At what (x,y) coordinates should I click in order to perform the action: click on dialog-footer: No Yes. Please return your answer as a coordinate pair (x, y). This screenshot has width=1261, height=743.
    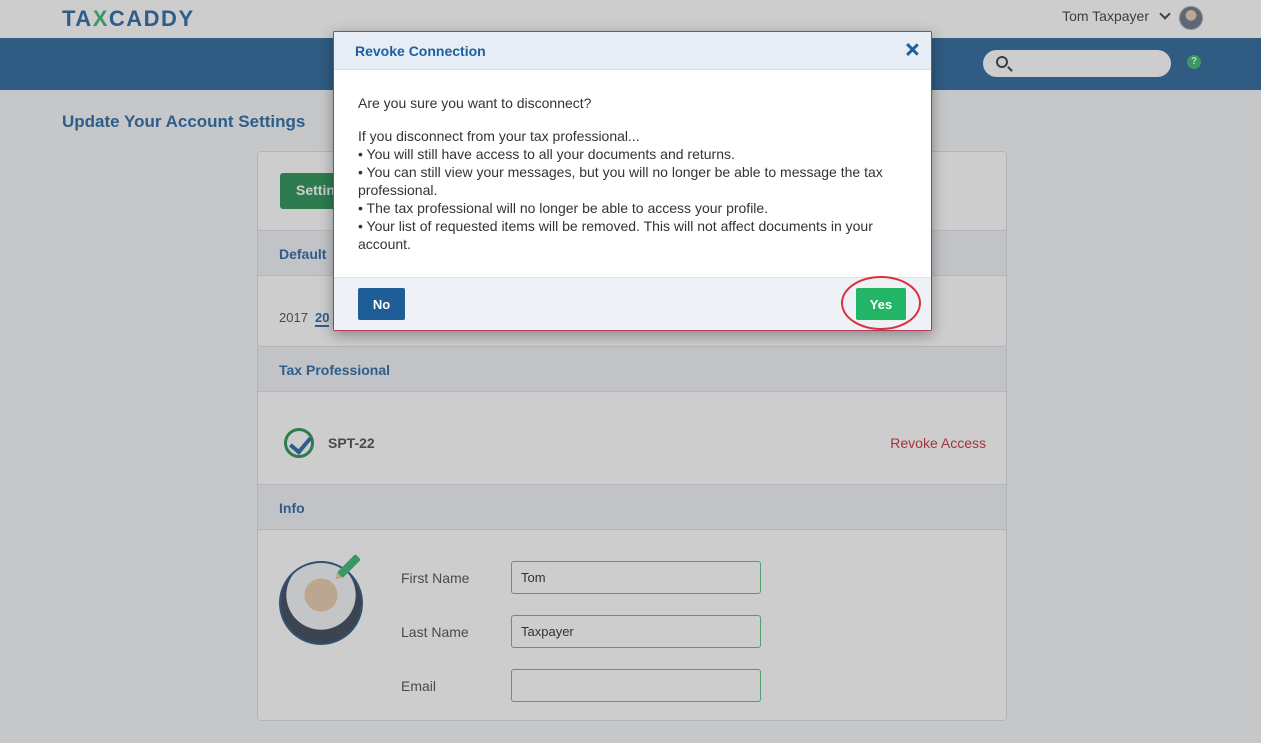
    Looking at the image, I should click on (632, 303).